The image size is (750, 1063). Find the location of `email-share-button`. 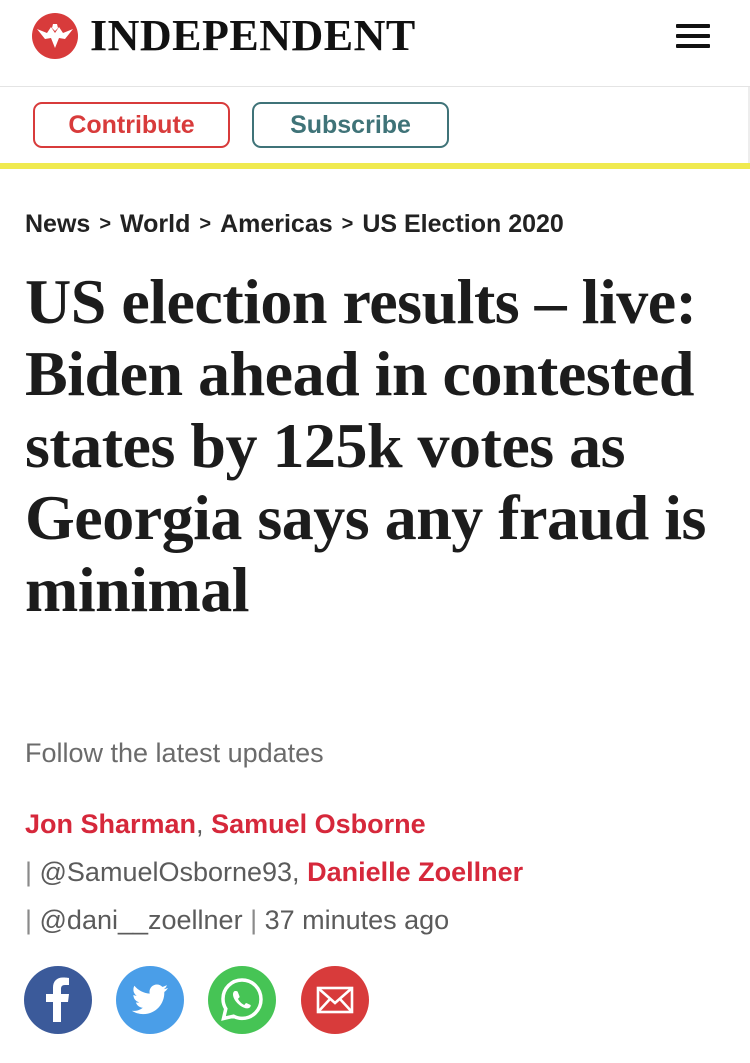

email-share-button is located at coordinates (335, 1000).